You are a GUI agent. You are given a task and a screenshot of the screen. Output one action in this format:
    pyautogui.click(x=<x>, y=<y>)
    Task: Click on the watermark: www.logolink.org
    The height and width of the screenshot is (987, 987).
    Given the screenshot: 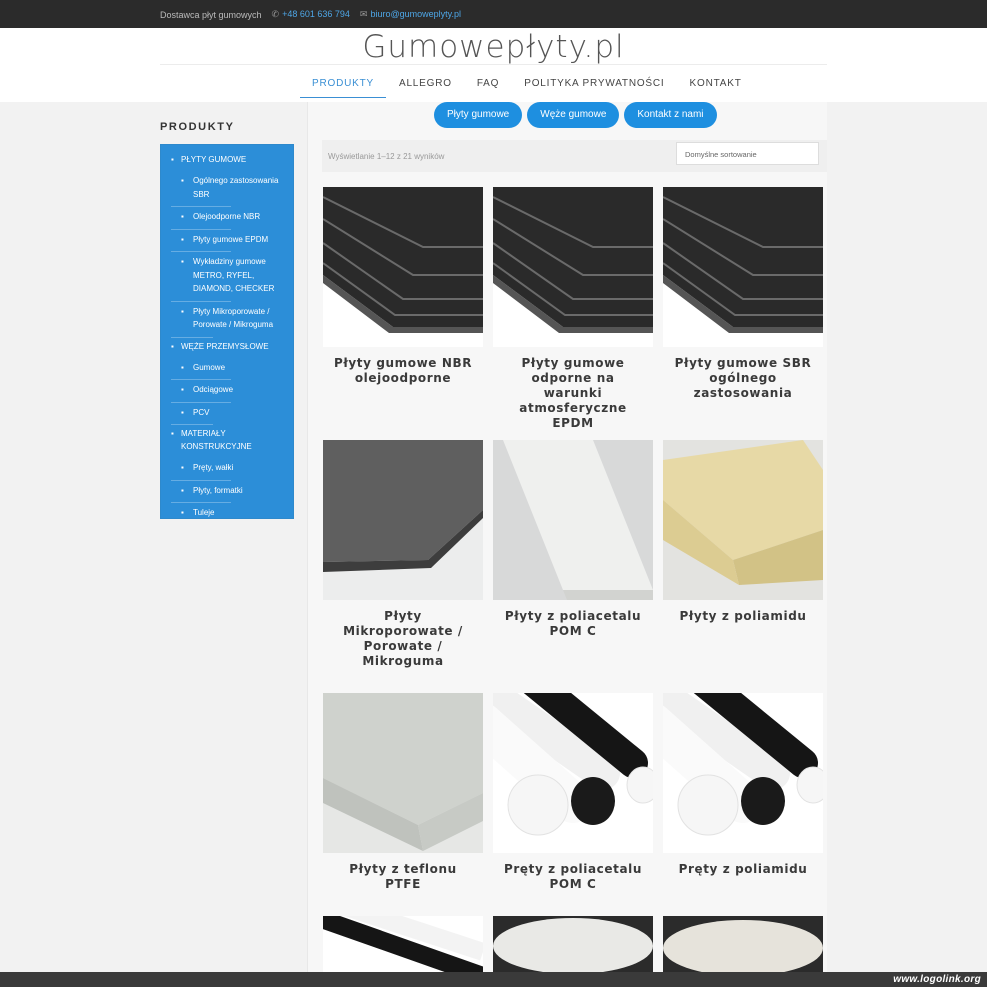 What is the action you would take?
    pyautogui.click(x=937, y=979)
    